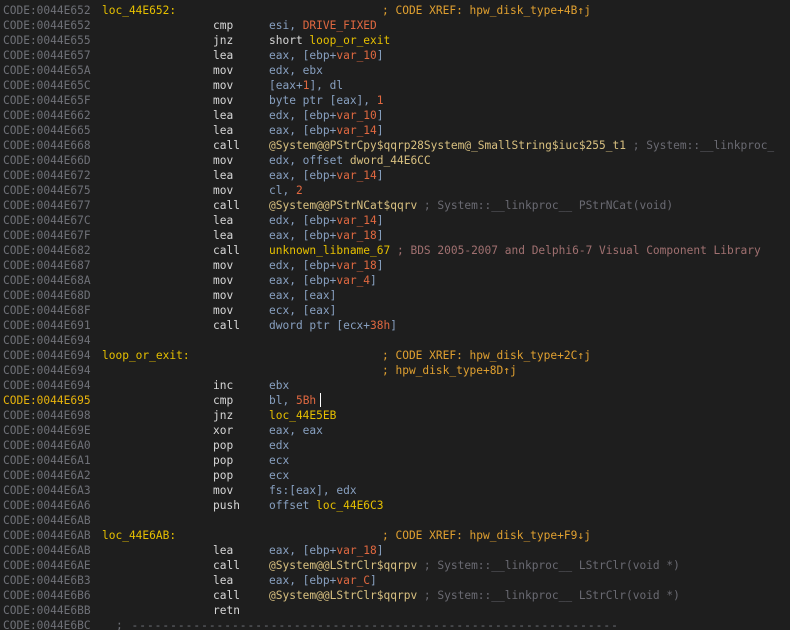 Image resolution: width=790 pixels, height=630 pixels. What do you see at coordinates (47, 475) in the screenshot?
I see `line-address: CODE:0044E6A2` at bounding box center [47, 475].